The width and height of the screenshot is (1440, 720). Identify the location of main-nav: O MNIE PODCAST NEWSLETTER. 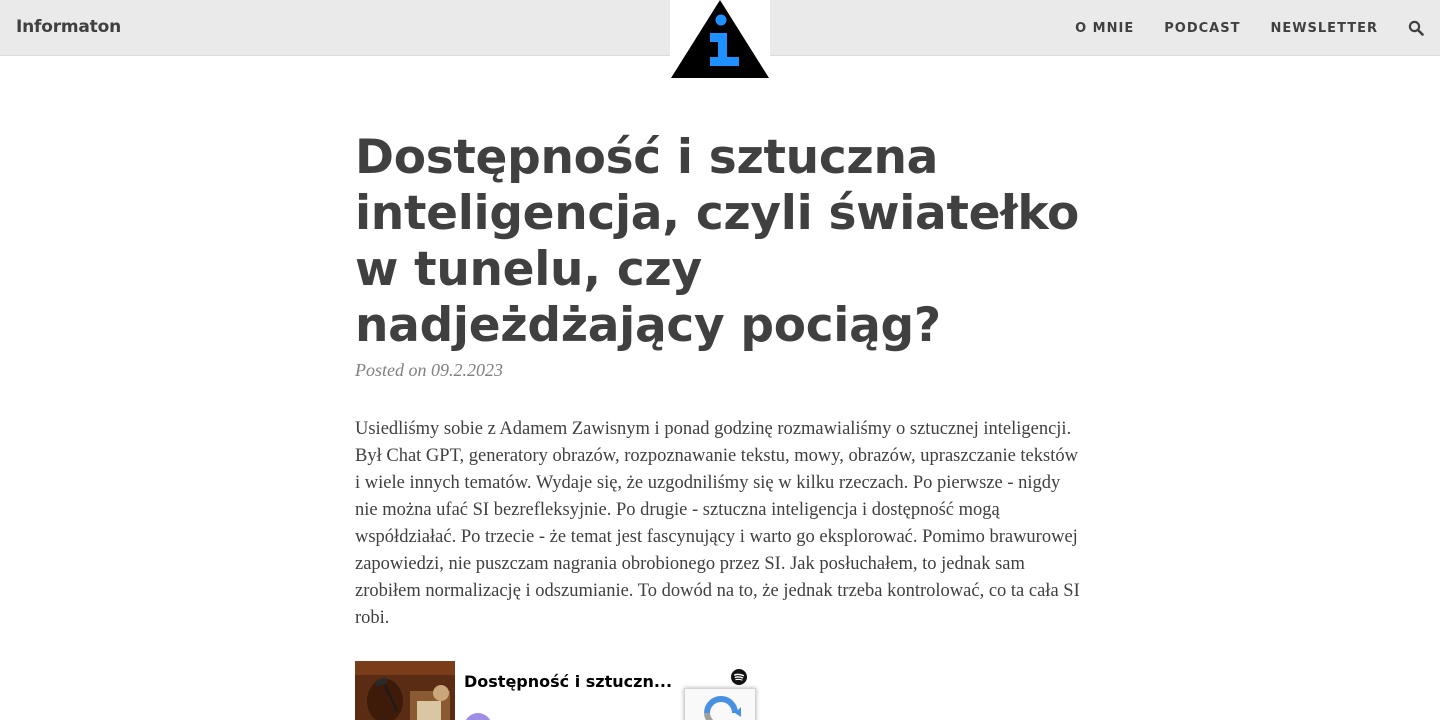
(1234, 28).